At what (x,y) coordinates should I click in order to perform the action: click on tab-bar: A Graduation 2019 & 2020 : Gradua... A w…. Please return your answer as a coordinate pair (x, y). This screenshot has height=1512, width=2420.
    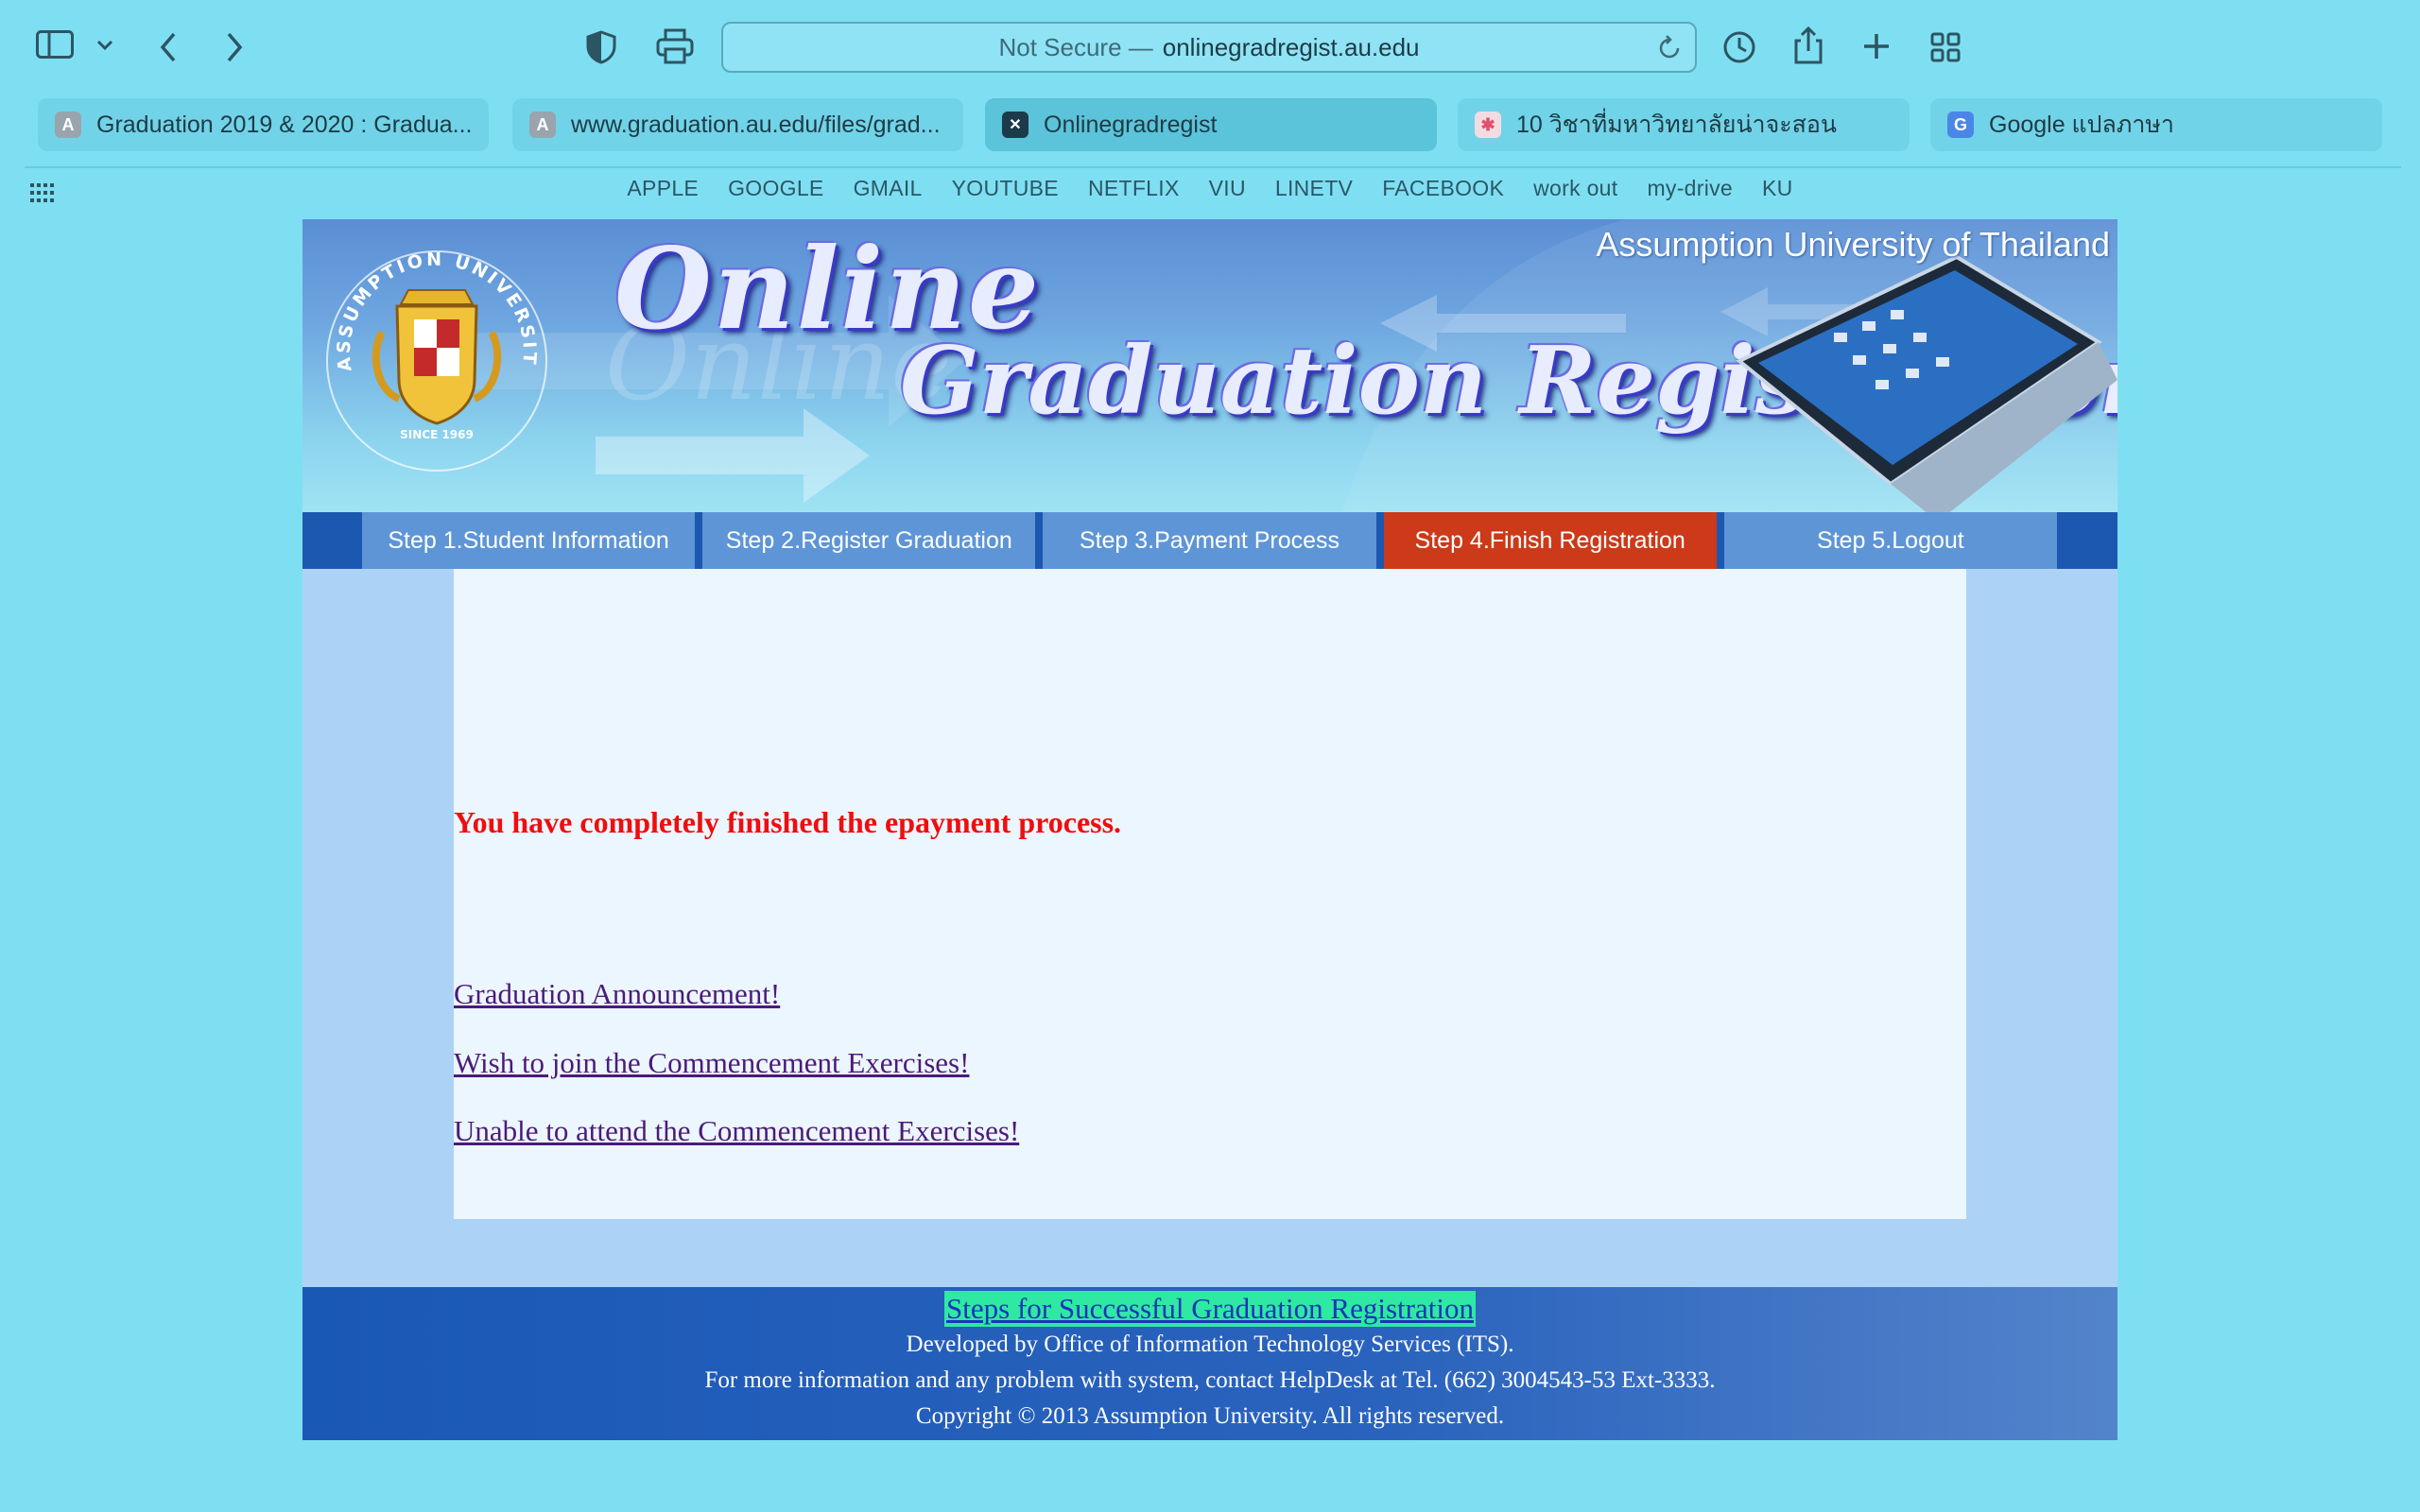
    Looking at the image, I should click on (1210, 124).